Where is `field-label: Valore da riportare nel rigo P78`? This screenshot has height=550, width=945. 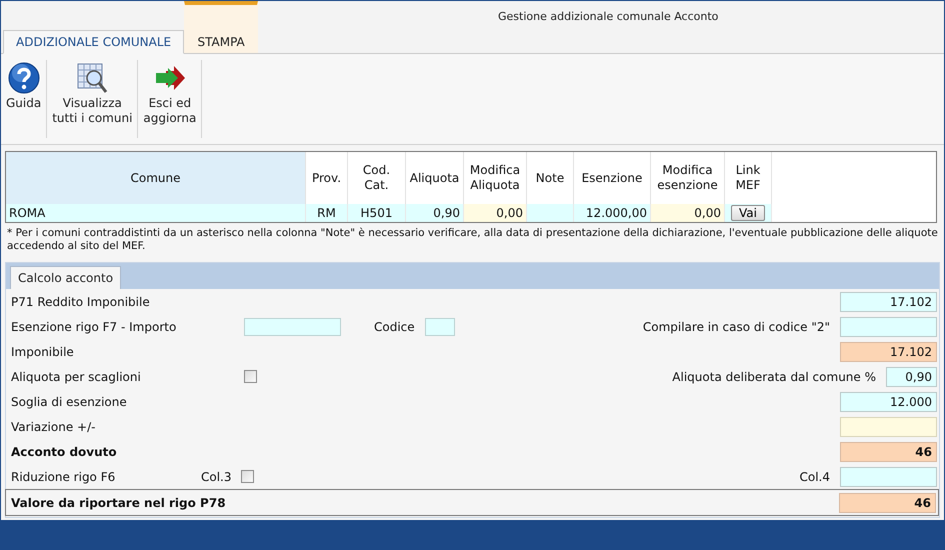 field-label: Valore da riportare nel rigo P78 is located at coordinates (118, 503).